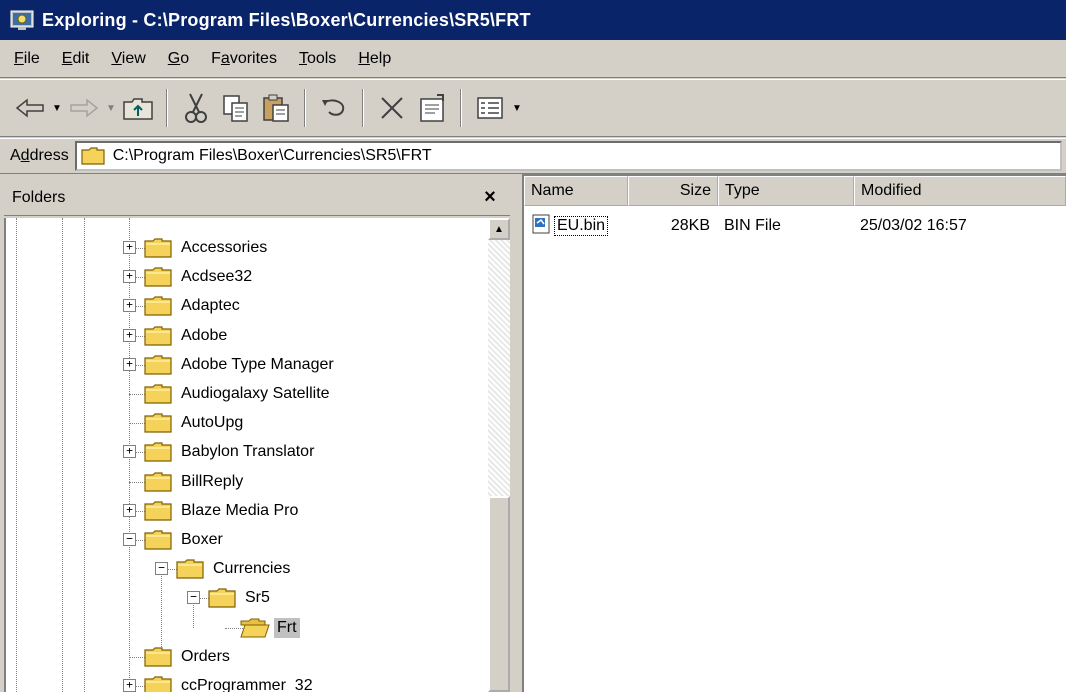 Image resolution: width=1066 pixels, height=692 pixels. I want to click on copy-button, so click(236, 108).